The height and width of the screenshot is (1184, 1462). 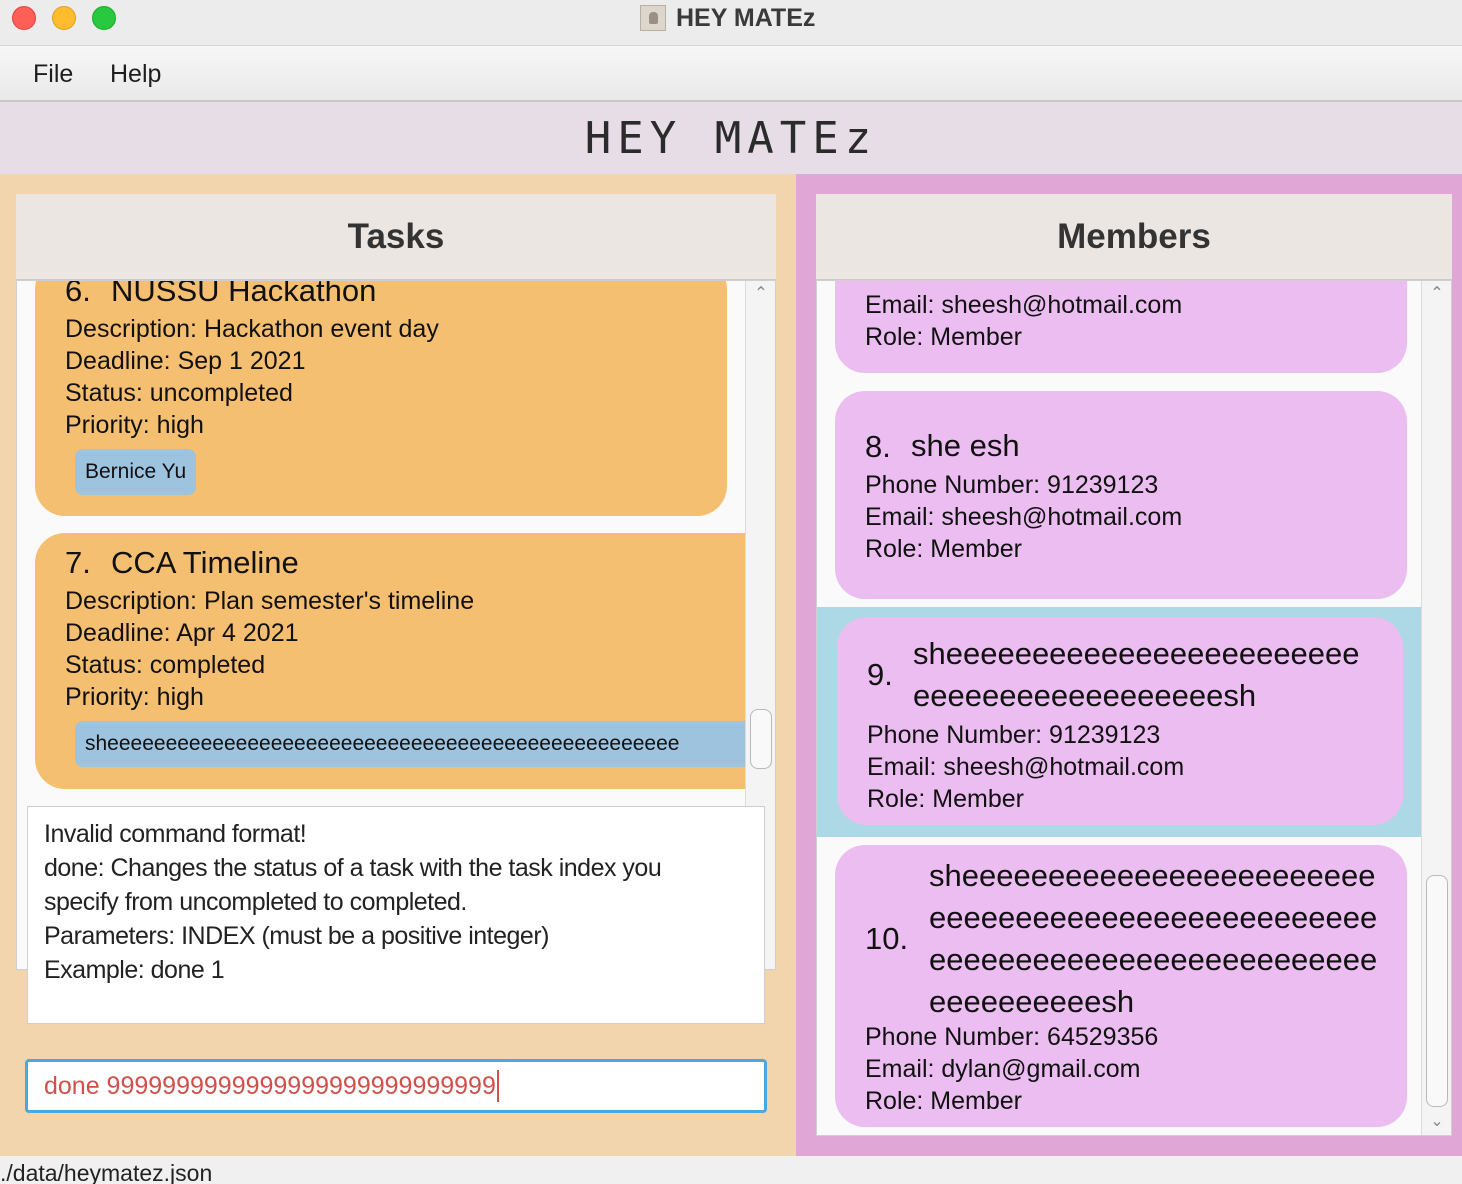 I want to click on result-line: Example: done 1, so click(x=134, y=970).